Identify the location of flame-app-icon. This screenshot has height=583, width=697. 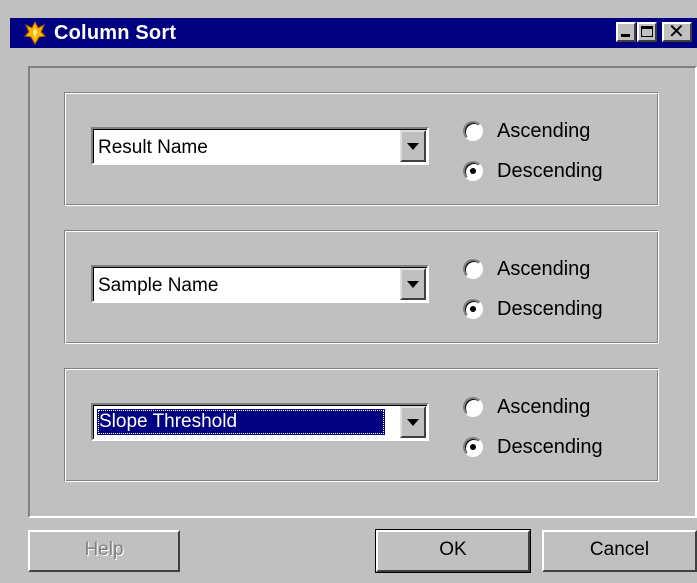
(35, 33).